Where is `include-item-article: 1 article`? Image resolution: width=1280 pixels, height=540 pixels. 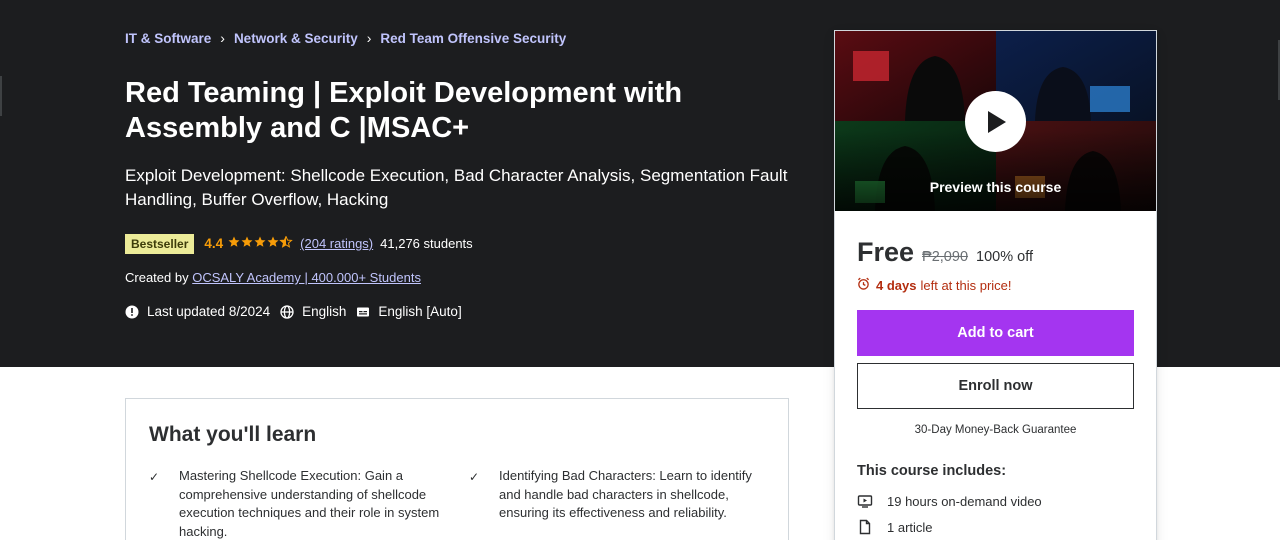 include-item-article: 1 article is located at coordinates (895, 527).